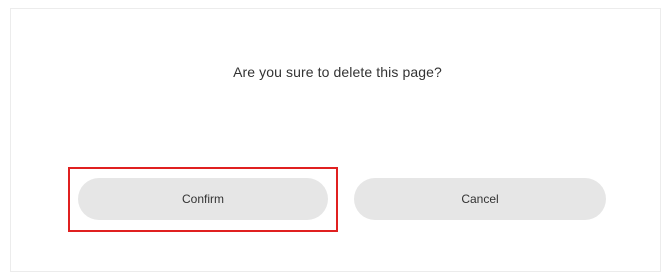  I want to click on cancel-button-label: Cancel, so click(480, 199).